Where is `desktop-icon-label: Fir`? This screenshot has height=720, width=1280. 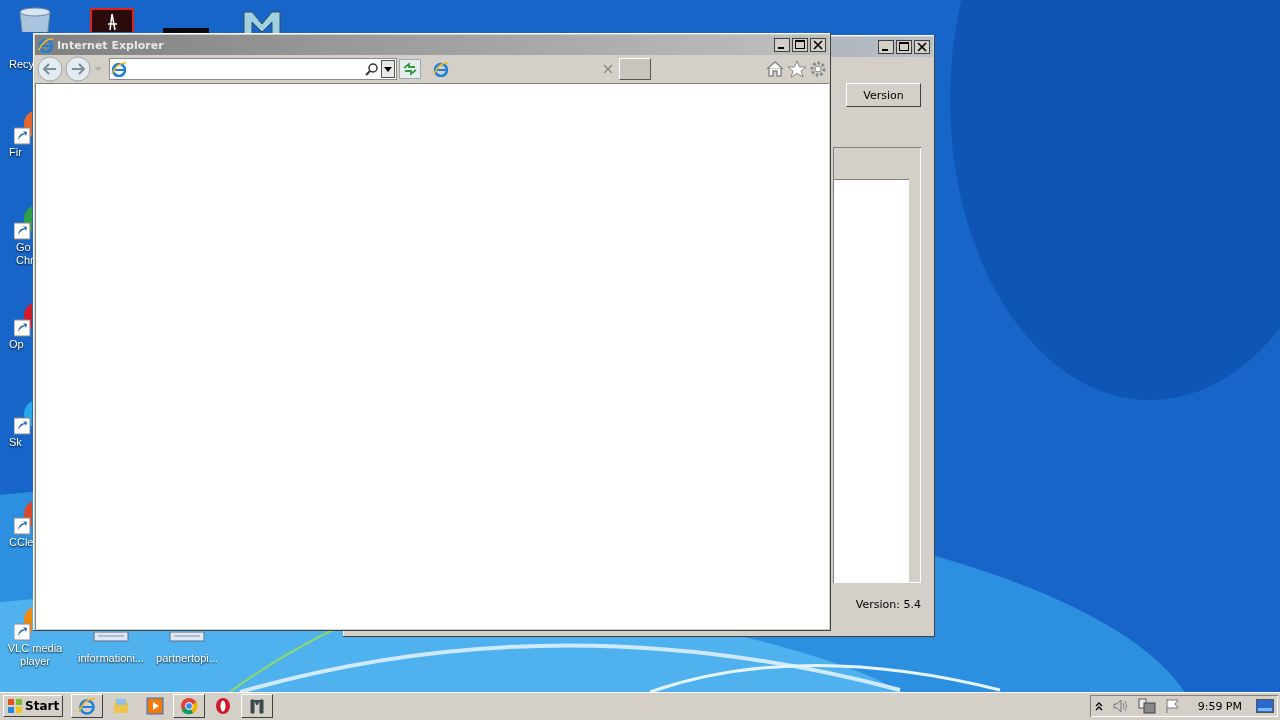 desktop-icon-label: Fir is located at coordinates (15, 152).